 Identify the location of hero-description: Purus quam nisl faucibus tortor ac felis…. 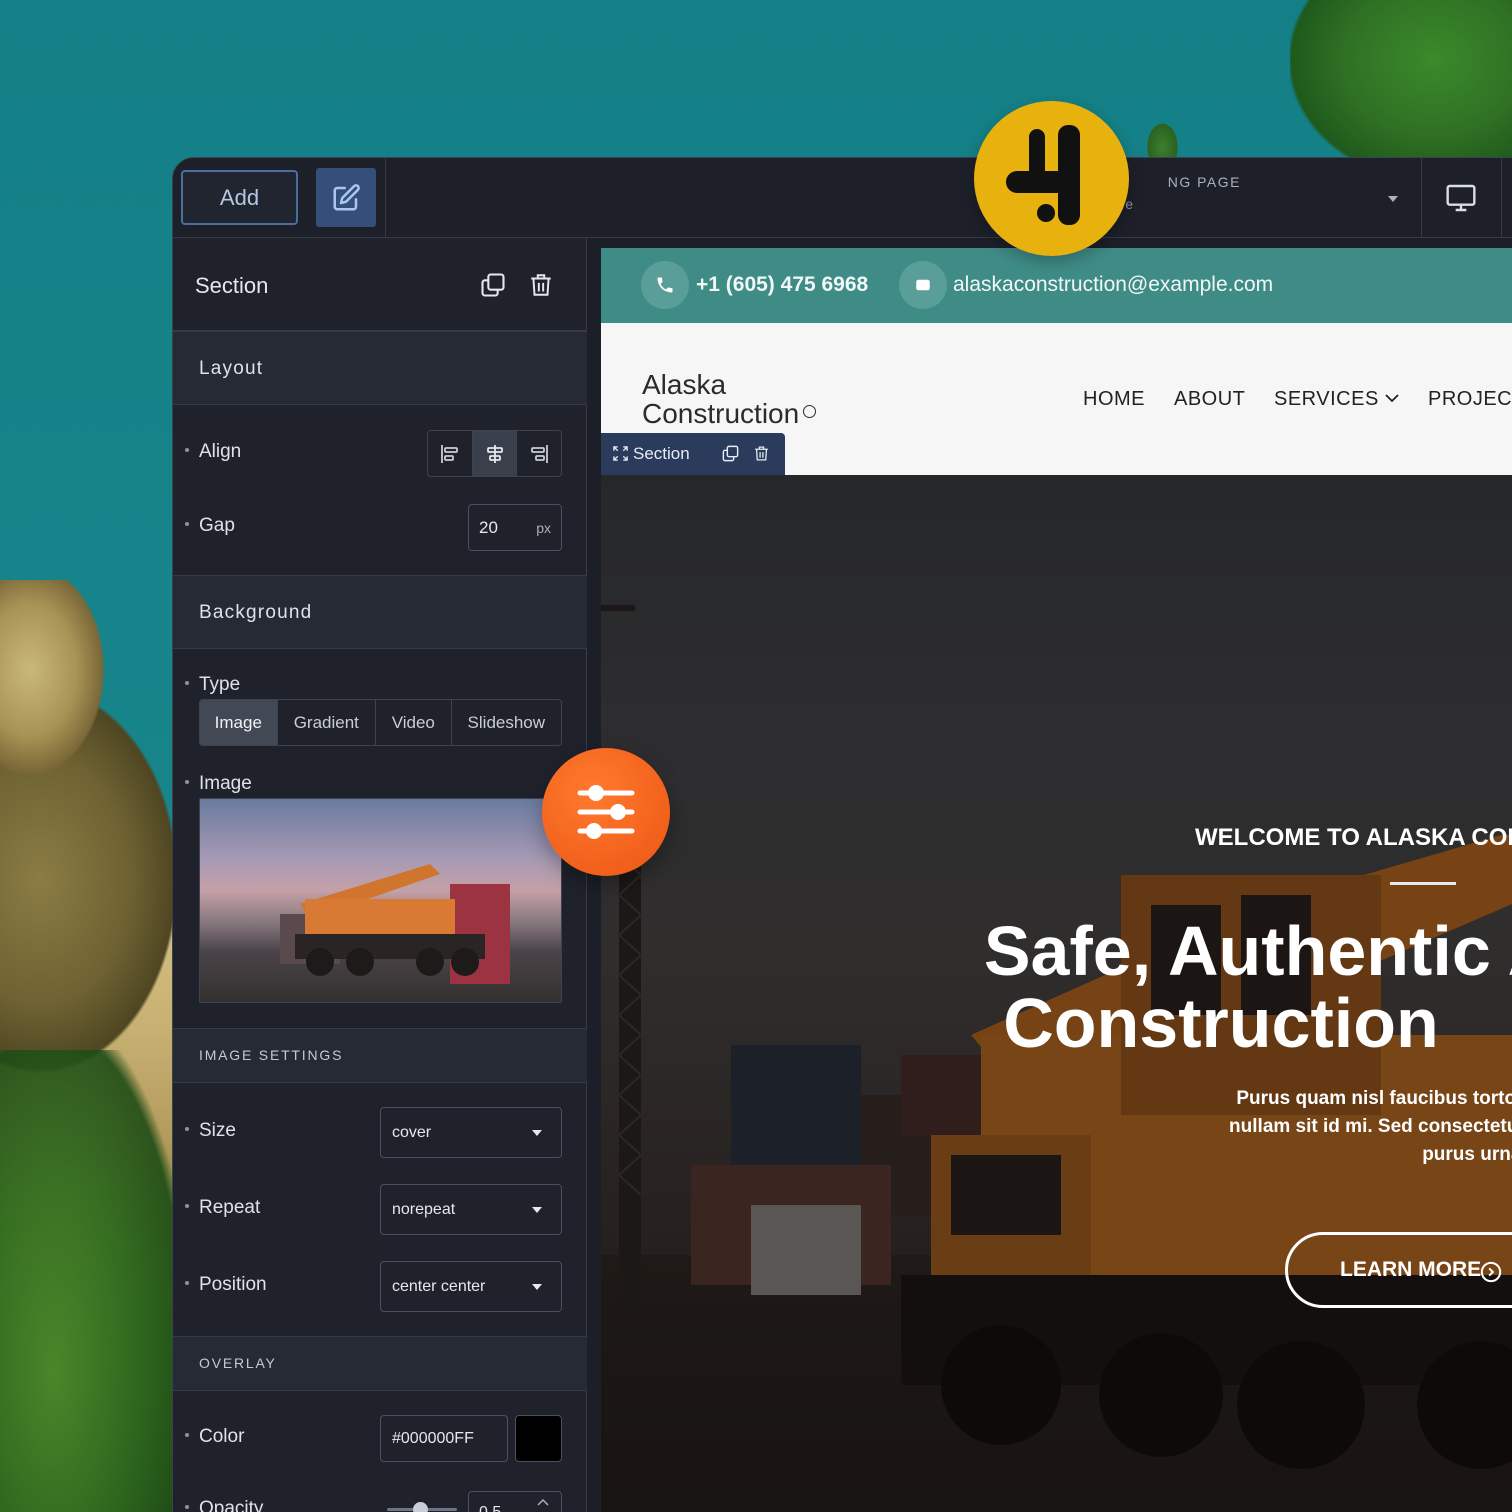
(1256, 1127).